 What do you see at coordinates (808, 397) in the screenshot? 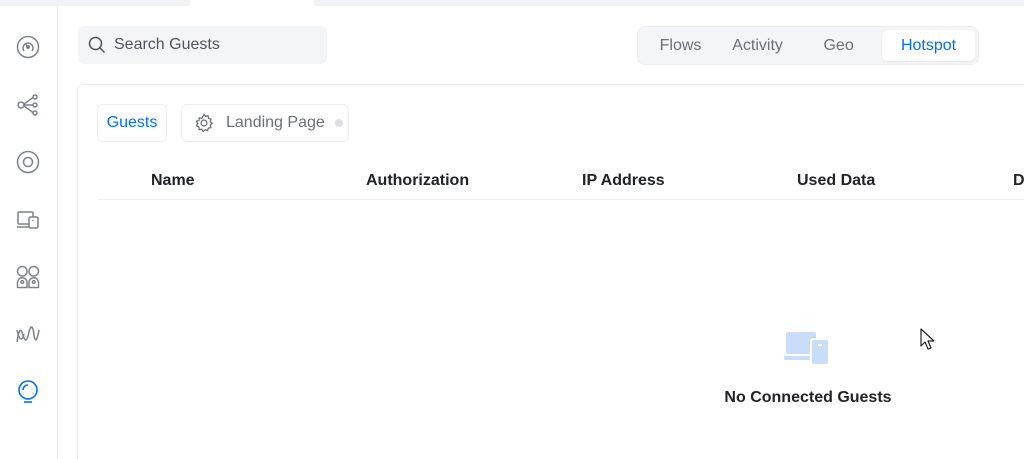
I see `empty-state-message: No Connected Guests` at bounding box center [808, 397].